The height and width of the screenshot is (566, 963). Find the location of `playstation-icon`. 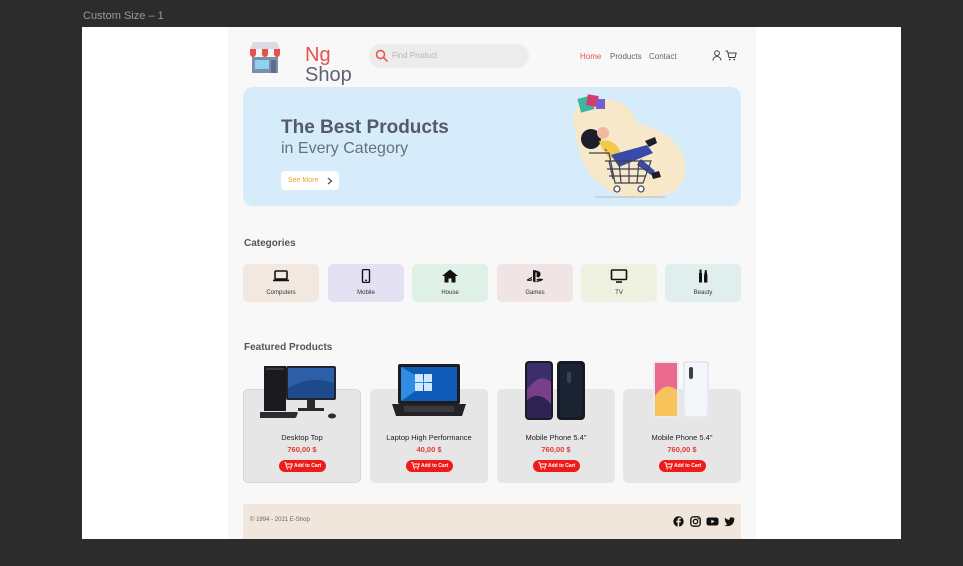

playstation-icon is located at coordinates (535, 276).